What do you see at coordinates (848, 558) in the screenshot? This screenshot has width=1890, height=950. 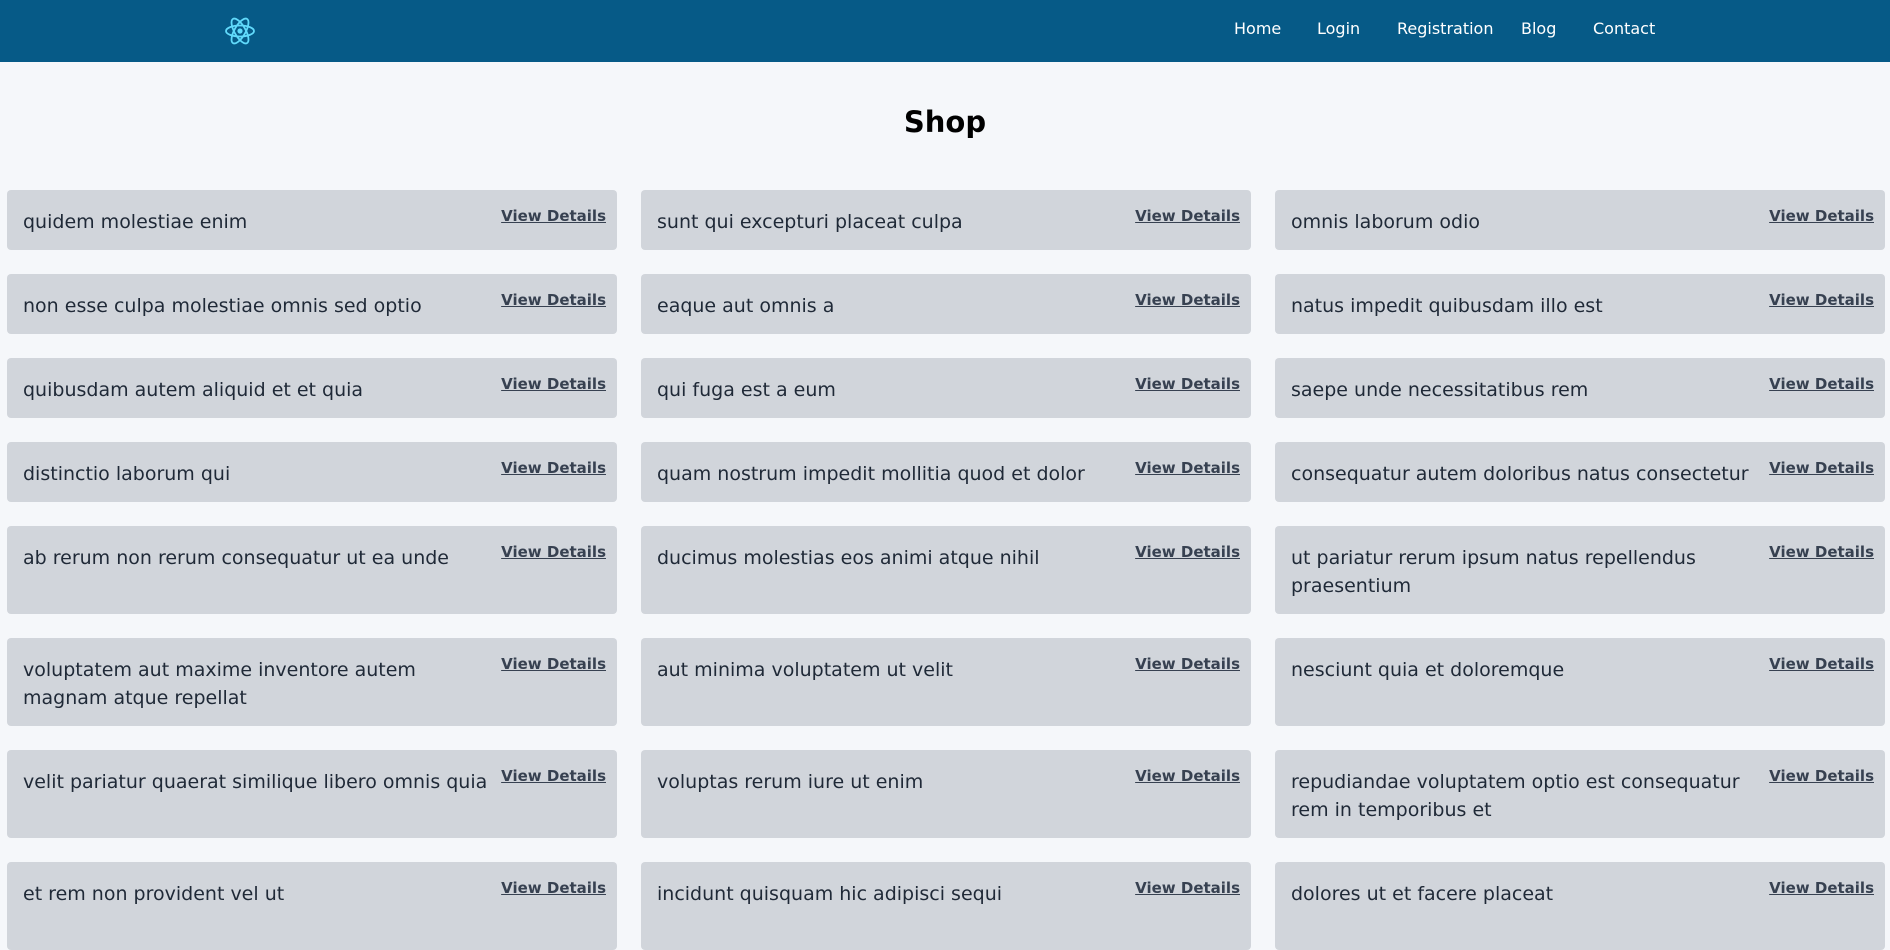 I see `product-title: ducimus molestias eos animi atque nihil` at bounding box center [848, 558].